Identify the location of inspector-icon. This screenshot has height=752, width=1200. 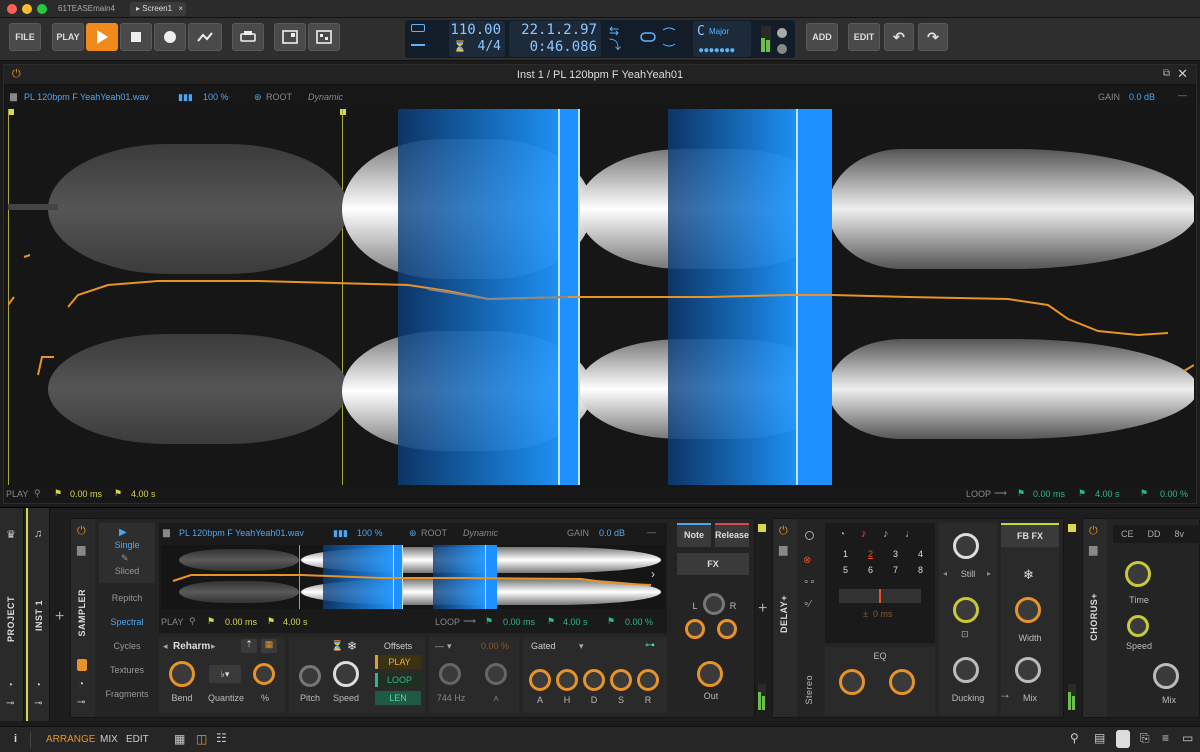
(1123, 739).